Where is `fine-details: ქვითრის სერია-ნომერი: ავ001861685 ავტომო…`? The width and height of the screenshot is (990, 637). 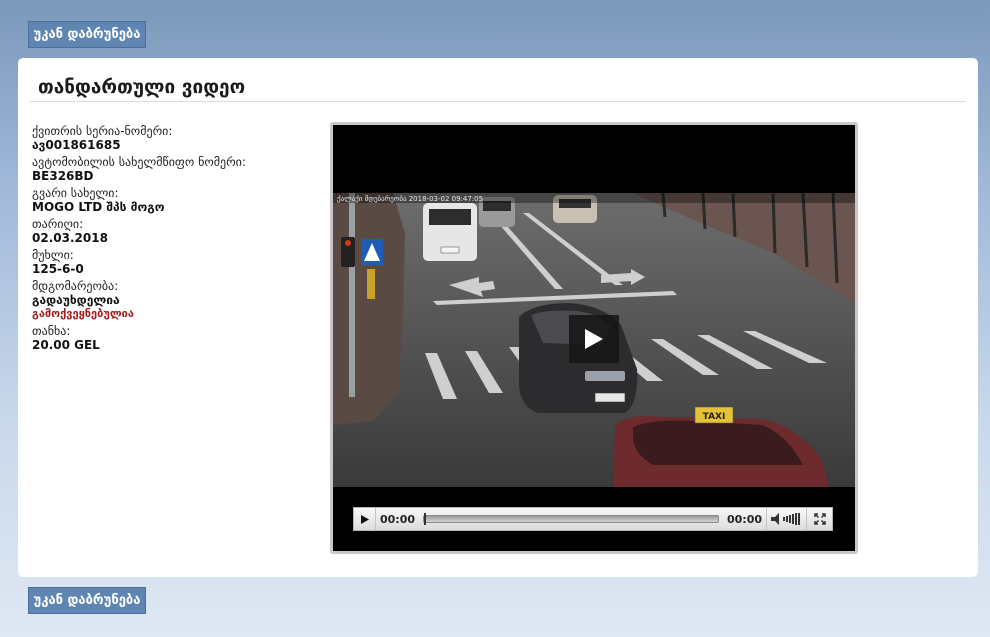 fine-details: ქვითრის სერია-ნომერი: ავ001861685 ავტომო… is located at coordinates (177, 239).